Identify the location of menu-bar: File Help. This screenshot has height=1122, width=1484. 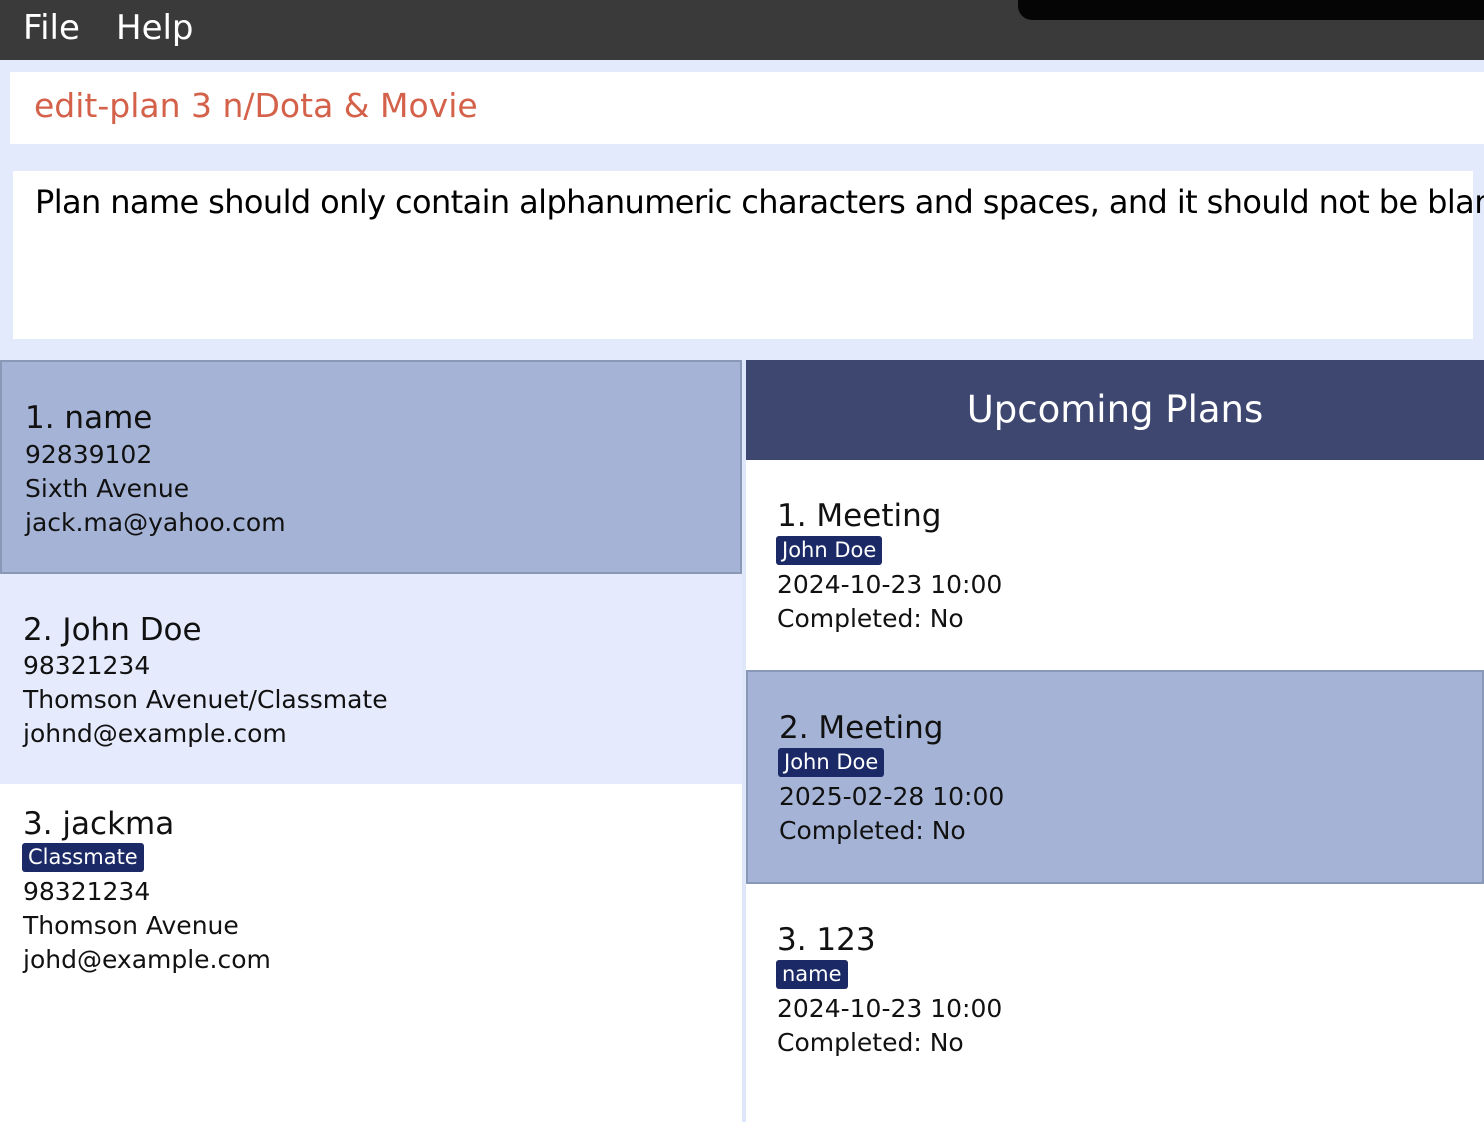
(742, 30).